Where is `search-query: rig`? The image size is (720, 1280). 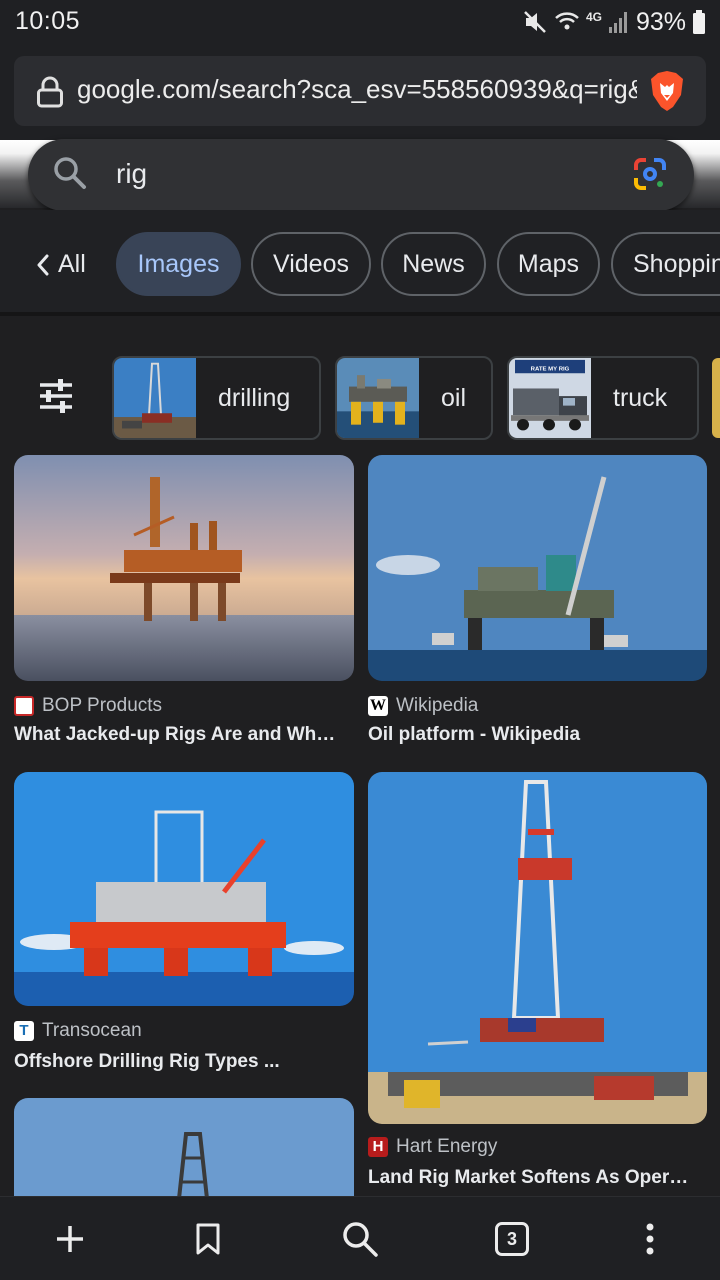 search-query: rig is located at coordinates (131, 174).